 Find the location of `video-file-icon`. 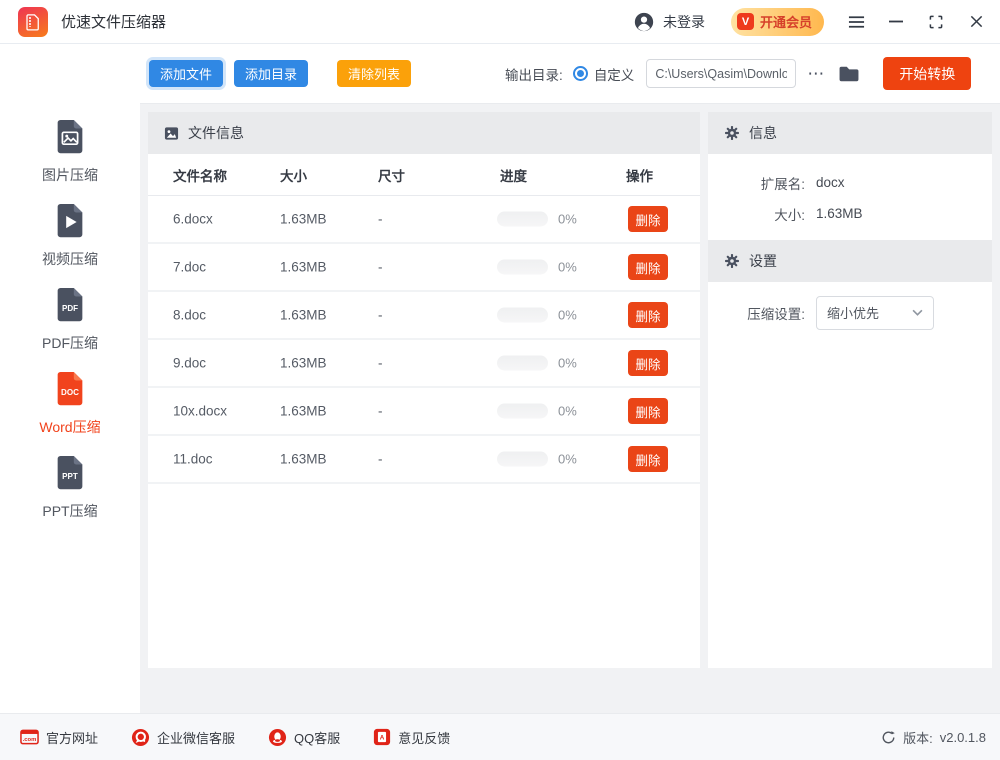

video-file-icon is located at coordinates (70, 220).